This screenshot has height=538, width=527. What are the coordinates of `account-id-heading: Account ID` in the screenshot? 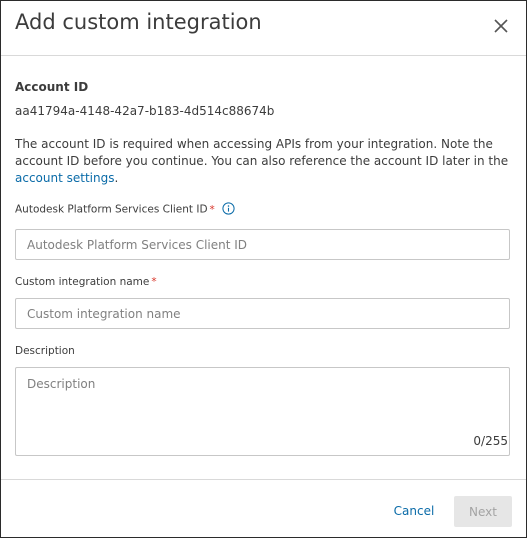 It's located at (52, 87).